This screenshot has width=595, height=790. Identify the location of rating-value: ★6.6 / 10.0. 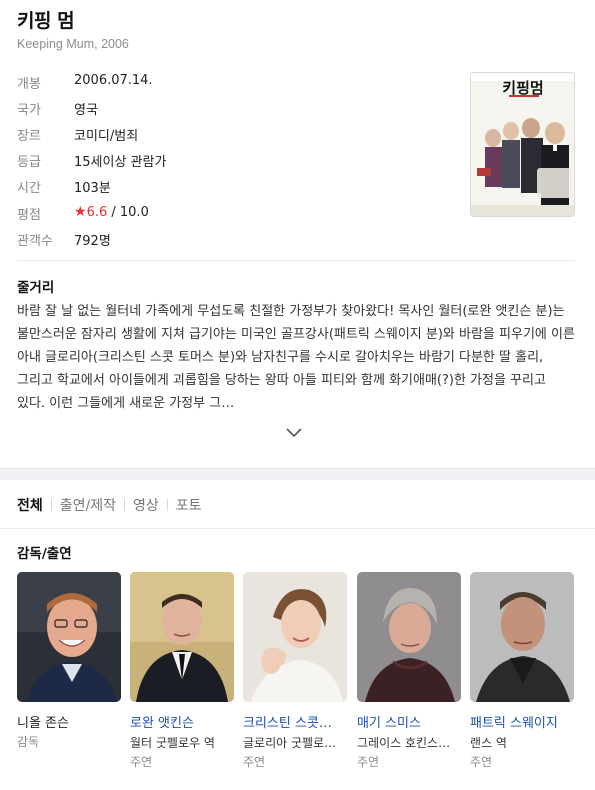
(111, 212).